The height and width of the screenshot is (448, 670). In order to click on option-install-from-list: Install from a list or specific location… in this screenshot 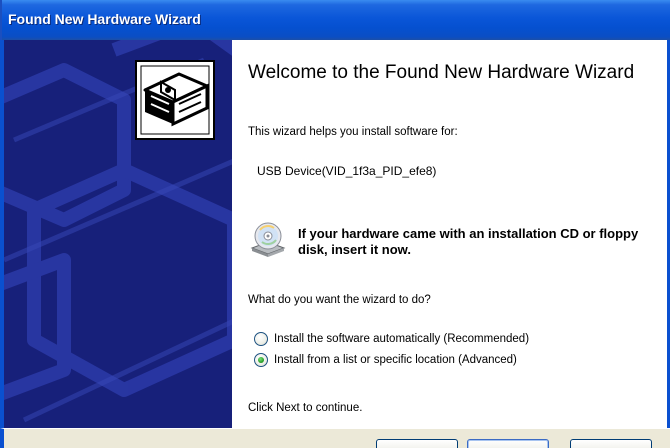, I will do `click(385, 360)`.